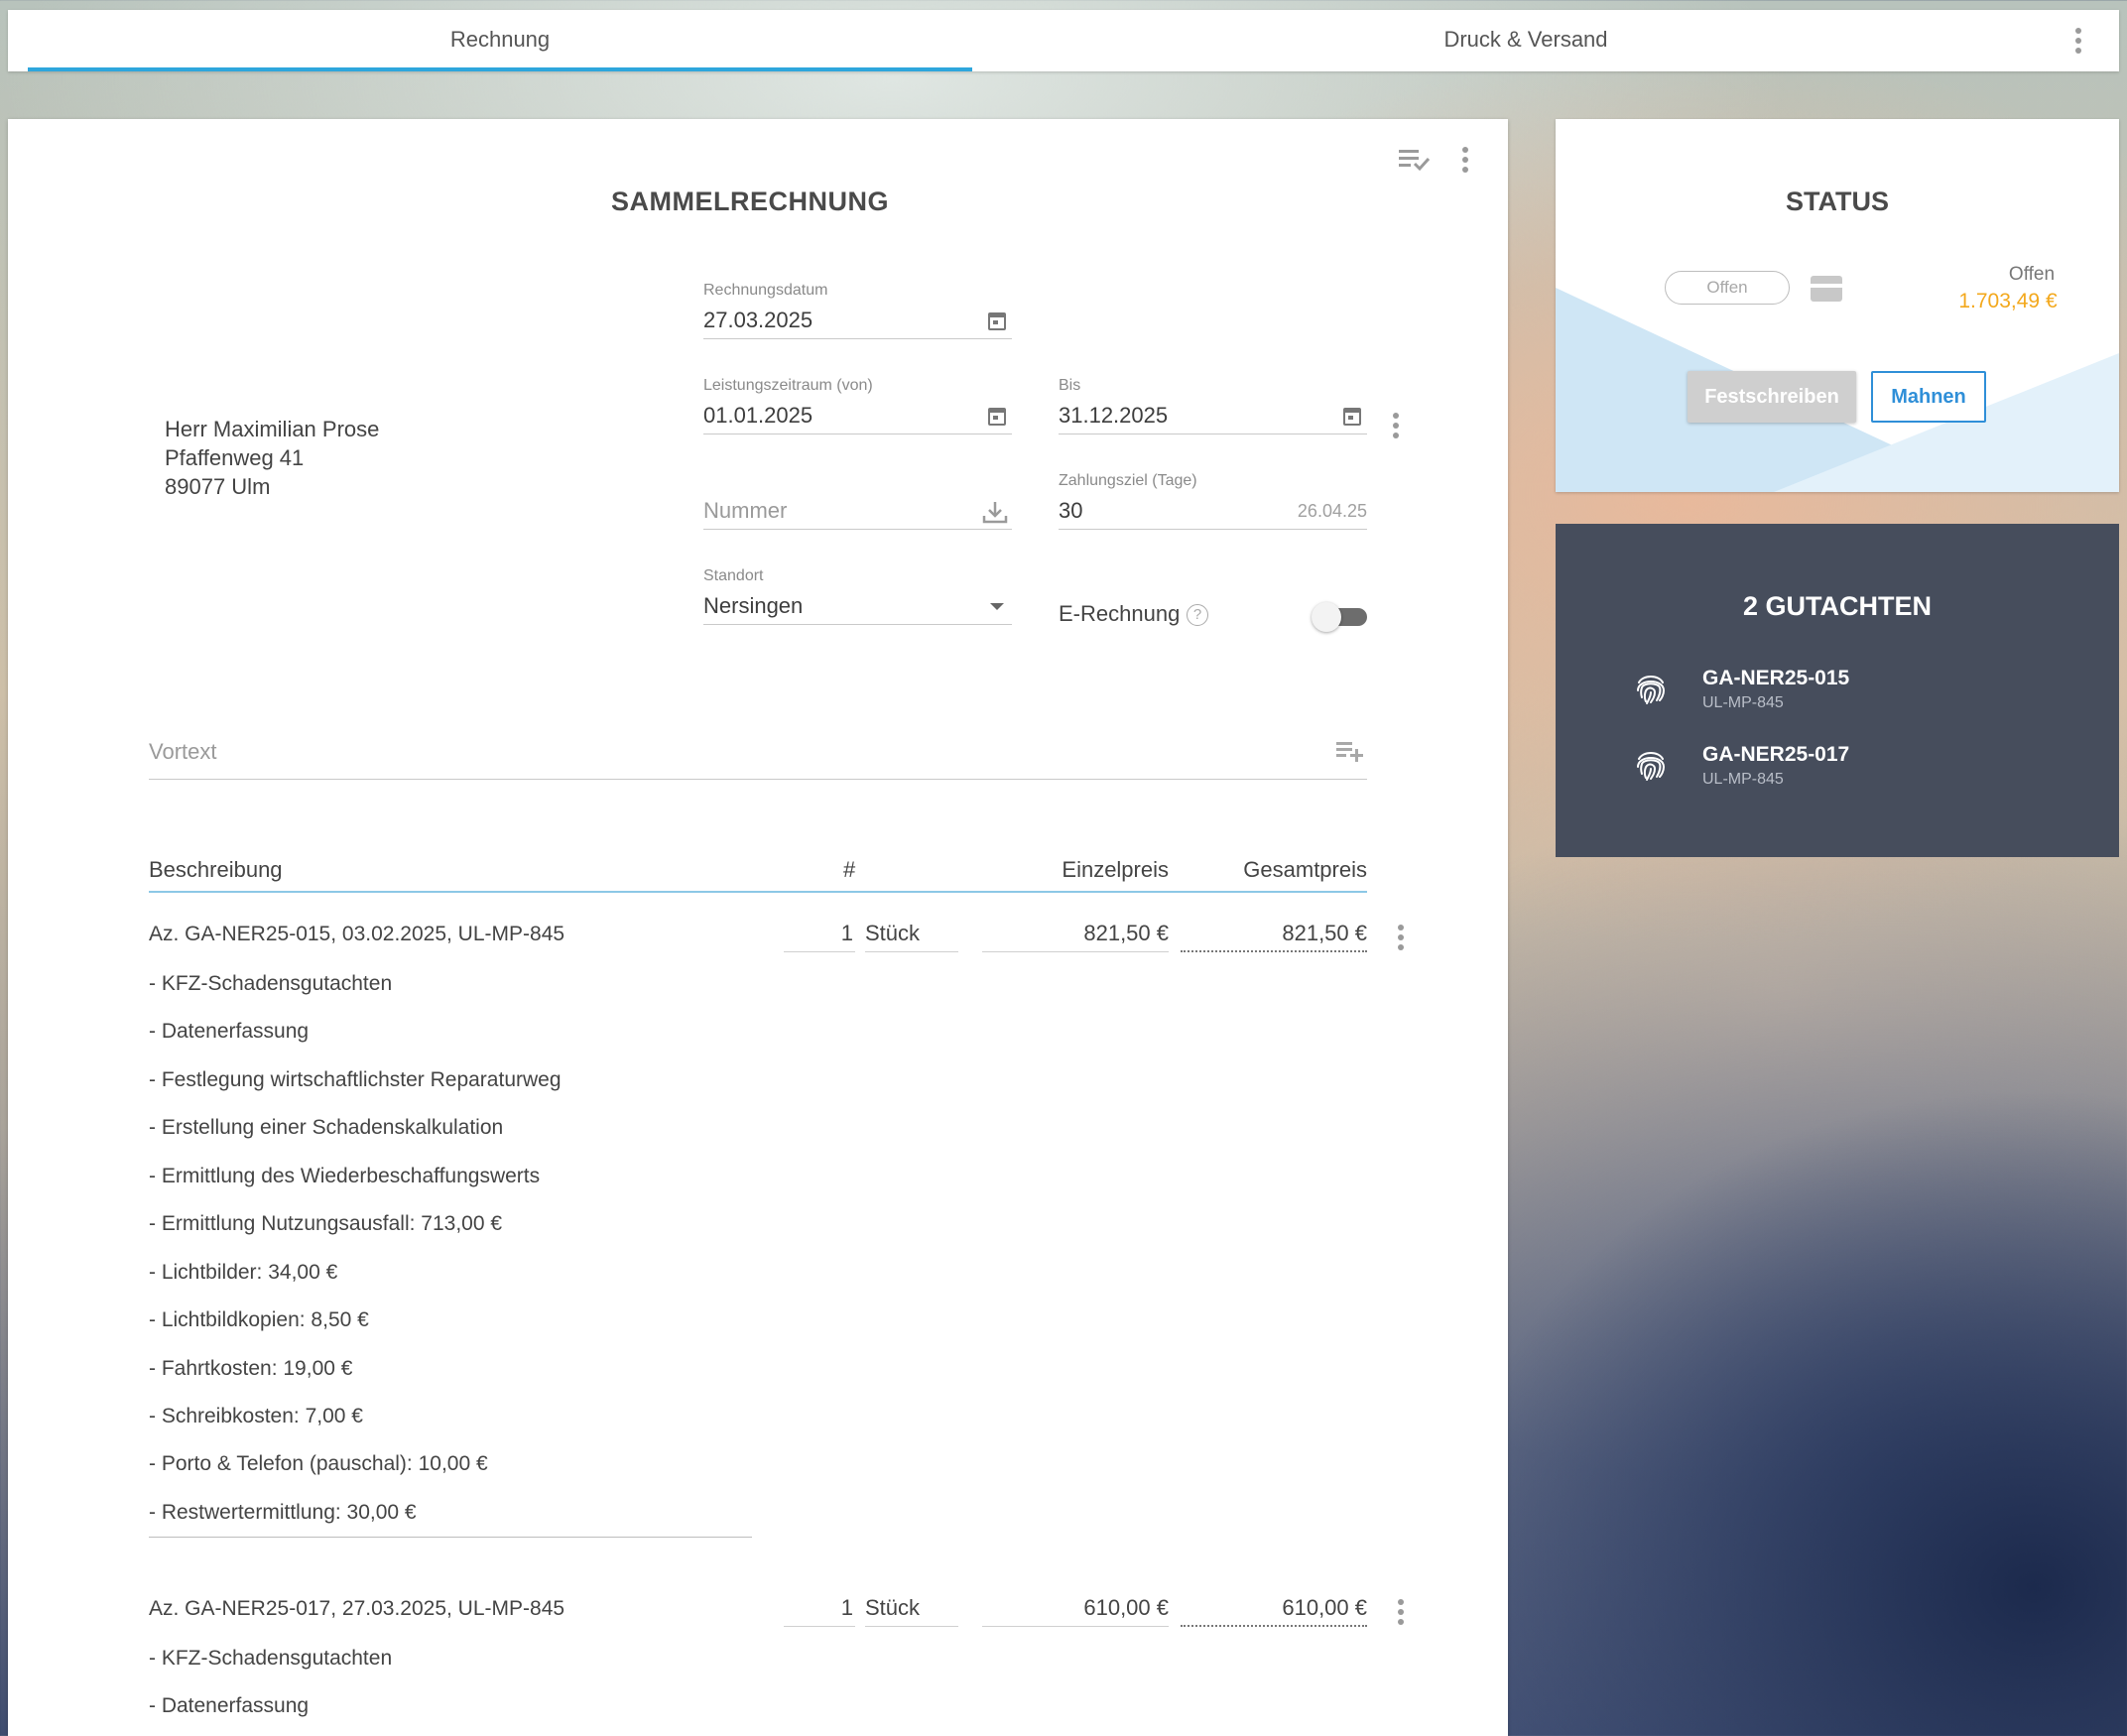 This screenshot has height=1736, width=2127. What do you see at coordinates (733, 575) in the screenshot?
I see `standort-label: Standort` at bounding box center [733, 575].